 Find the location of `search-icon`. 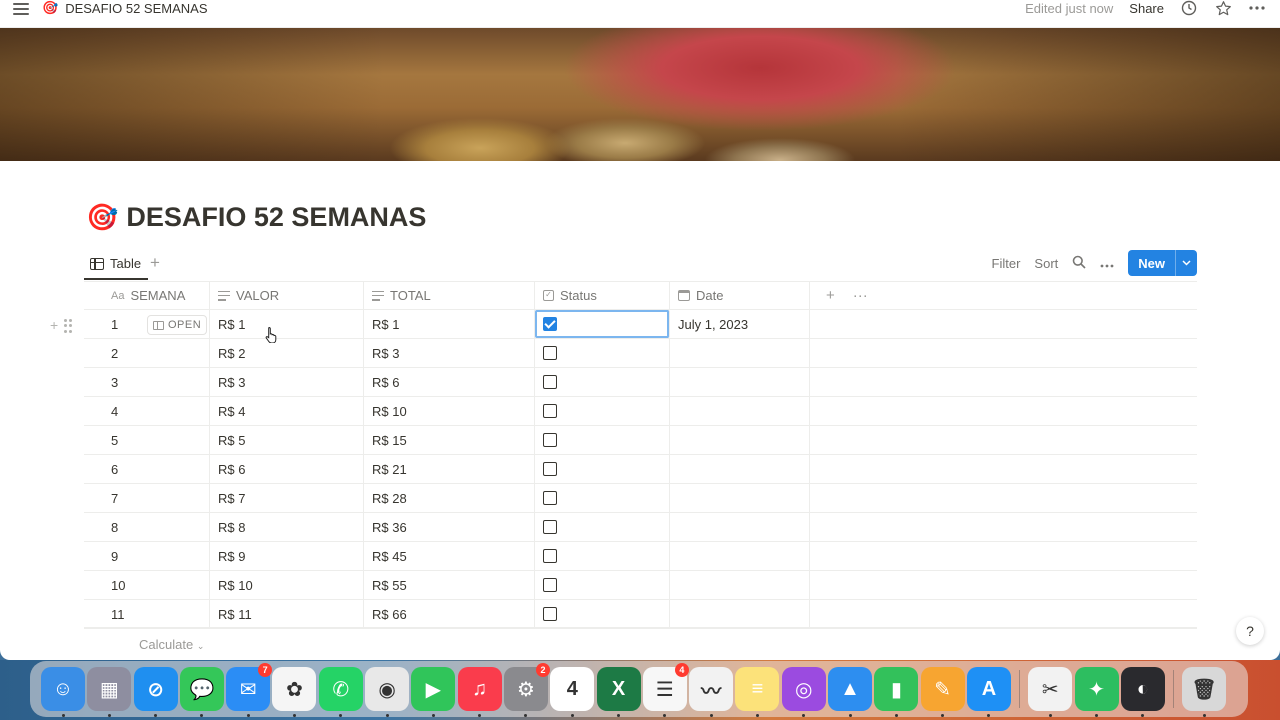

search-icon is located at coordinates (1079, 263).